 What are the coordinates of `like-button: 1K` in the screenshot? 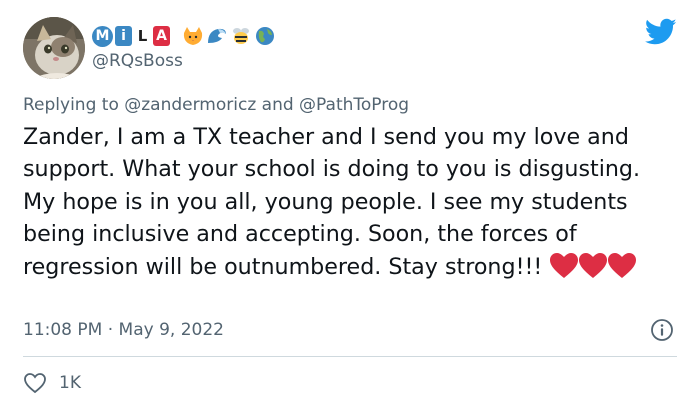 It's located at (52, 383).